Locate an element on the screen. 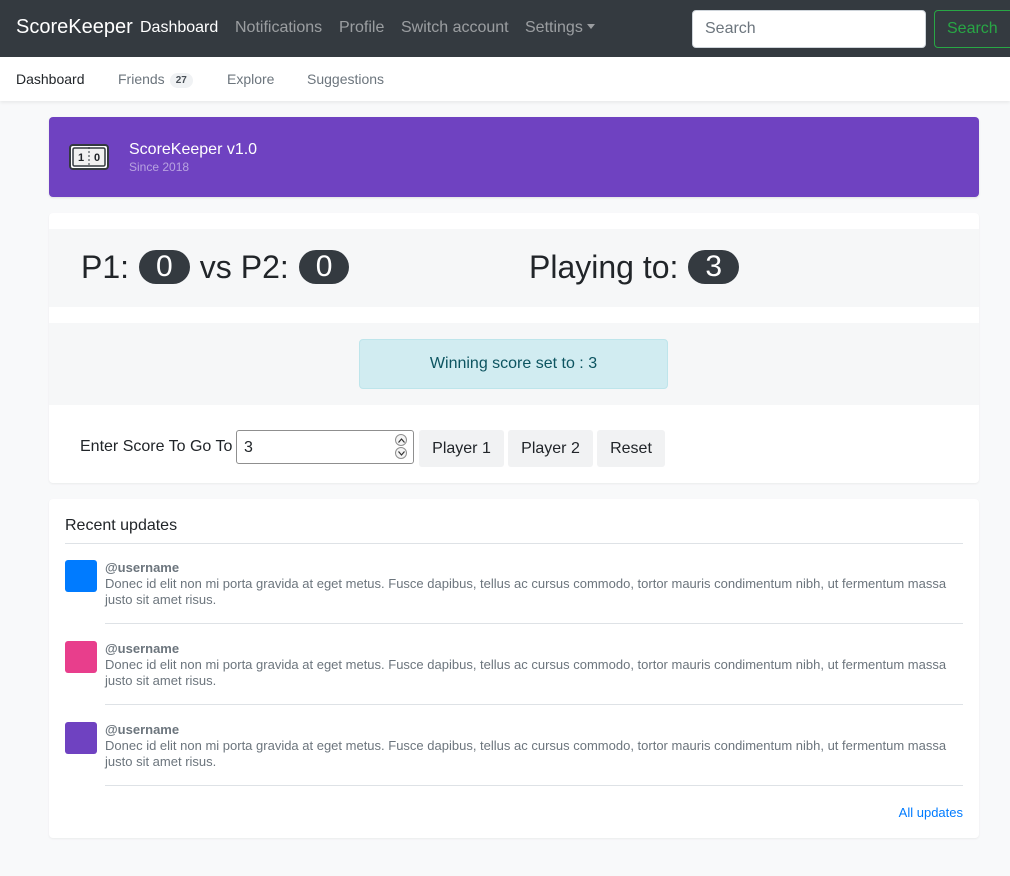  nav-switch-account: Switch account is located at coordinates (455, 28).